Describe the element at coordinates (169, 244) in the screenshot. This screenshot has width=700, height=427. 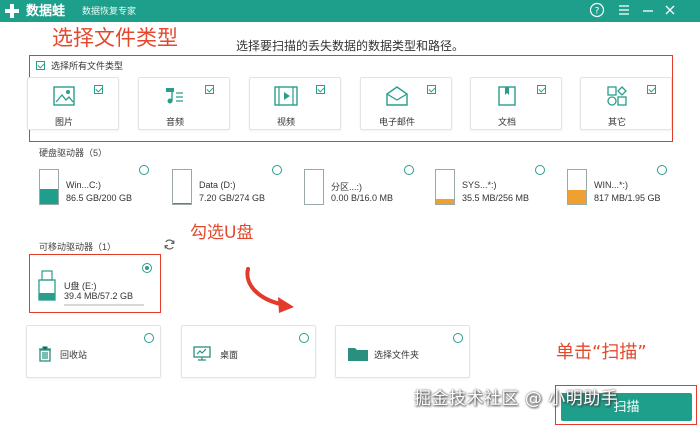
I see `refresh-icon` at that location.